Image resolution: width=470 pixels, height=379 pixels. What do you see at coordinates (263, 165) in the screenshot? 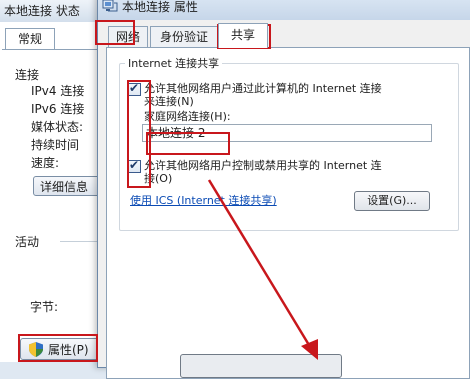
I see `allow-control-label-line1: 允许其他网络用户控制或禁用共享的 Internet 连` at bounding box center [263, 165].